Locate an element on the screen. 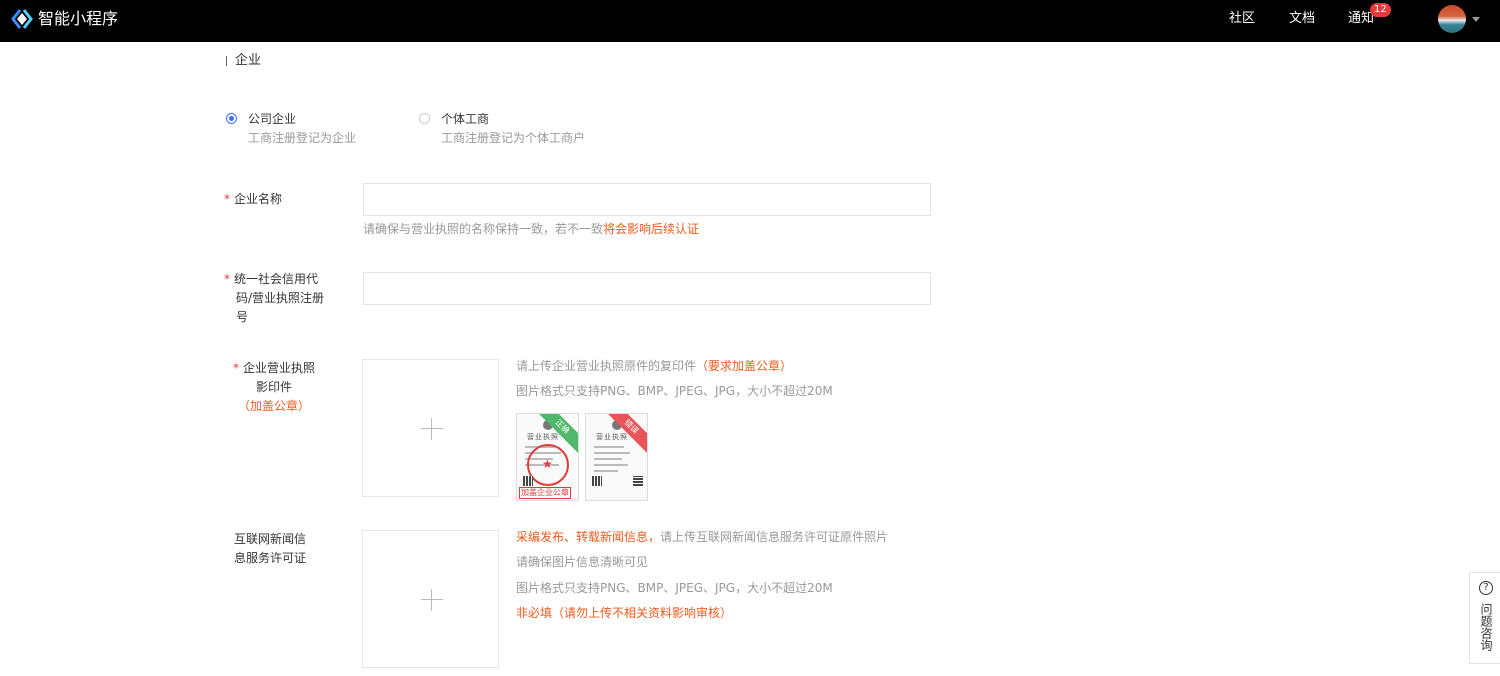 This screenshot has width=1500, height=676. section-title-bar is located at coordinates (226, 61).